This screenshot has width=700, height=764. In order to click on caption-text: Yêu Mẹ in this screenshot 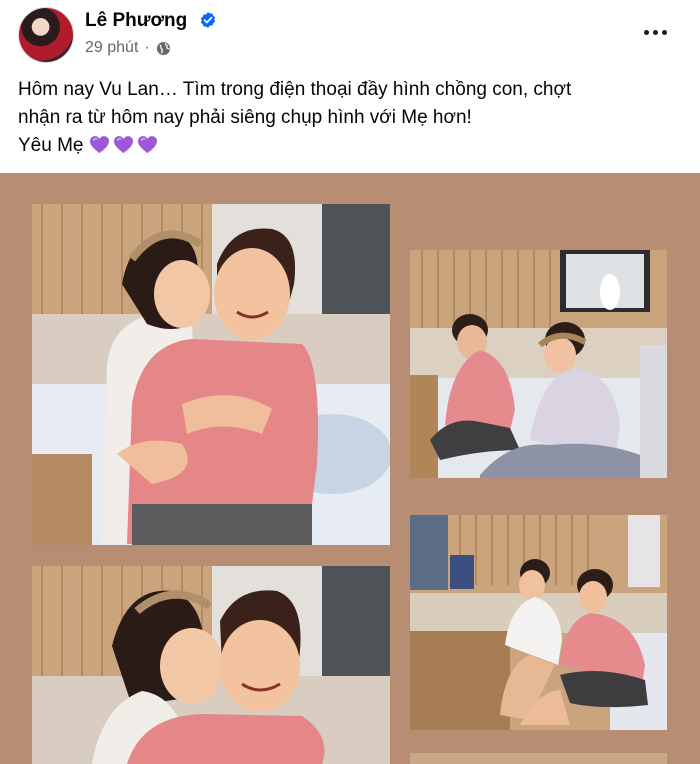, I will do `click(51, 145)`.